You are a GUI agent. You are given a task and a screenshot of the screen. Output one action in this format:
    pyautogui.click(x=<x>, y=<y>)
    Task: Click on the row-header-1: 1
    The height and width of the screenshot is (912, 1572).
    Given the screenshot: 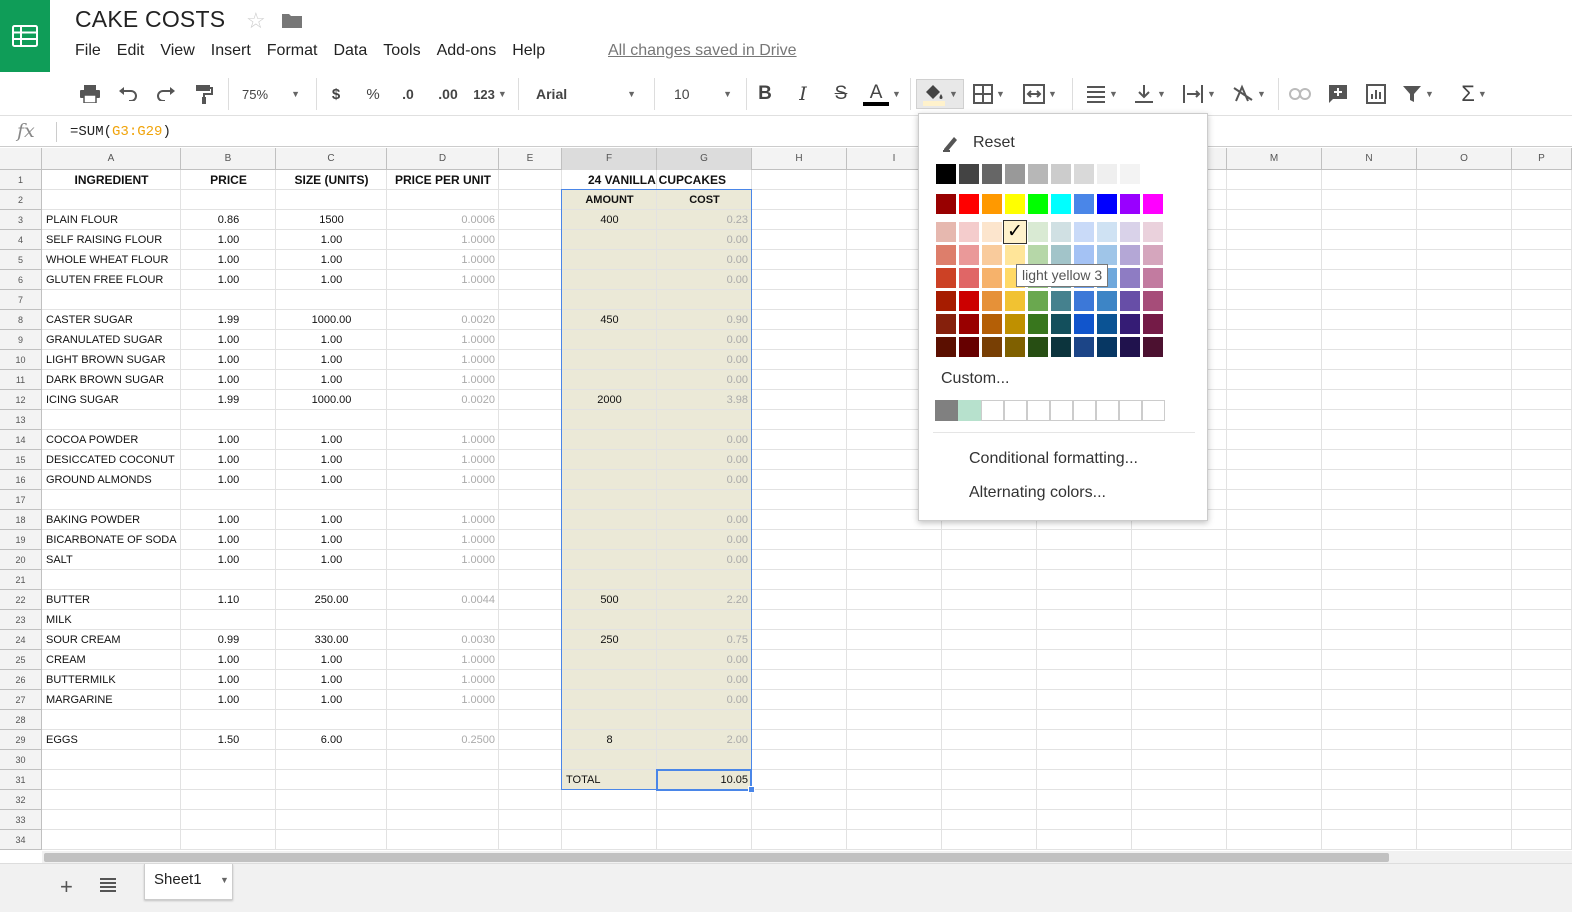 What is the action you would take?
    pyautogui.click(x=21, y=180)
    